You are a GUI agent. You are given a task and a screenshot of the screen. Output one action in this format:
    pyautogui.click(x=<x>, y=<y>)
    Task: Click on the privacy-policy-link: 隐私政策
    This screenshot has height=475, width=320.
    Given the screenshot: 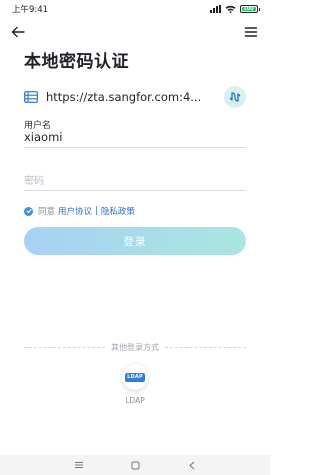 What is the action you would take?
    pyautogui.click(x=118, y=211)
    